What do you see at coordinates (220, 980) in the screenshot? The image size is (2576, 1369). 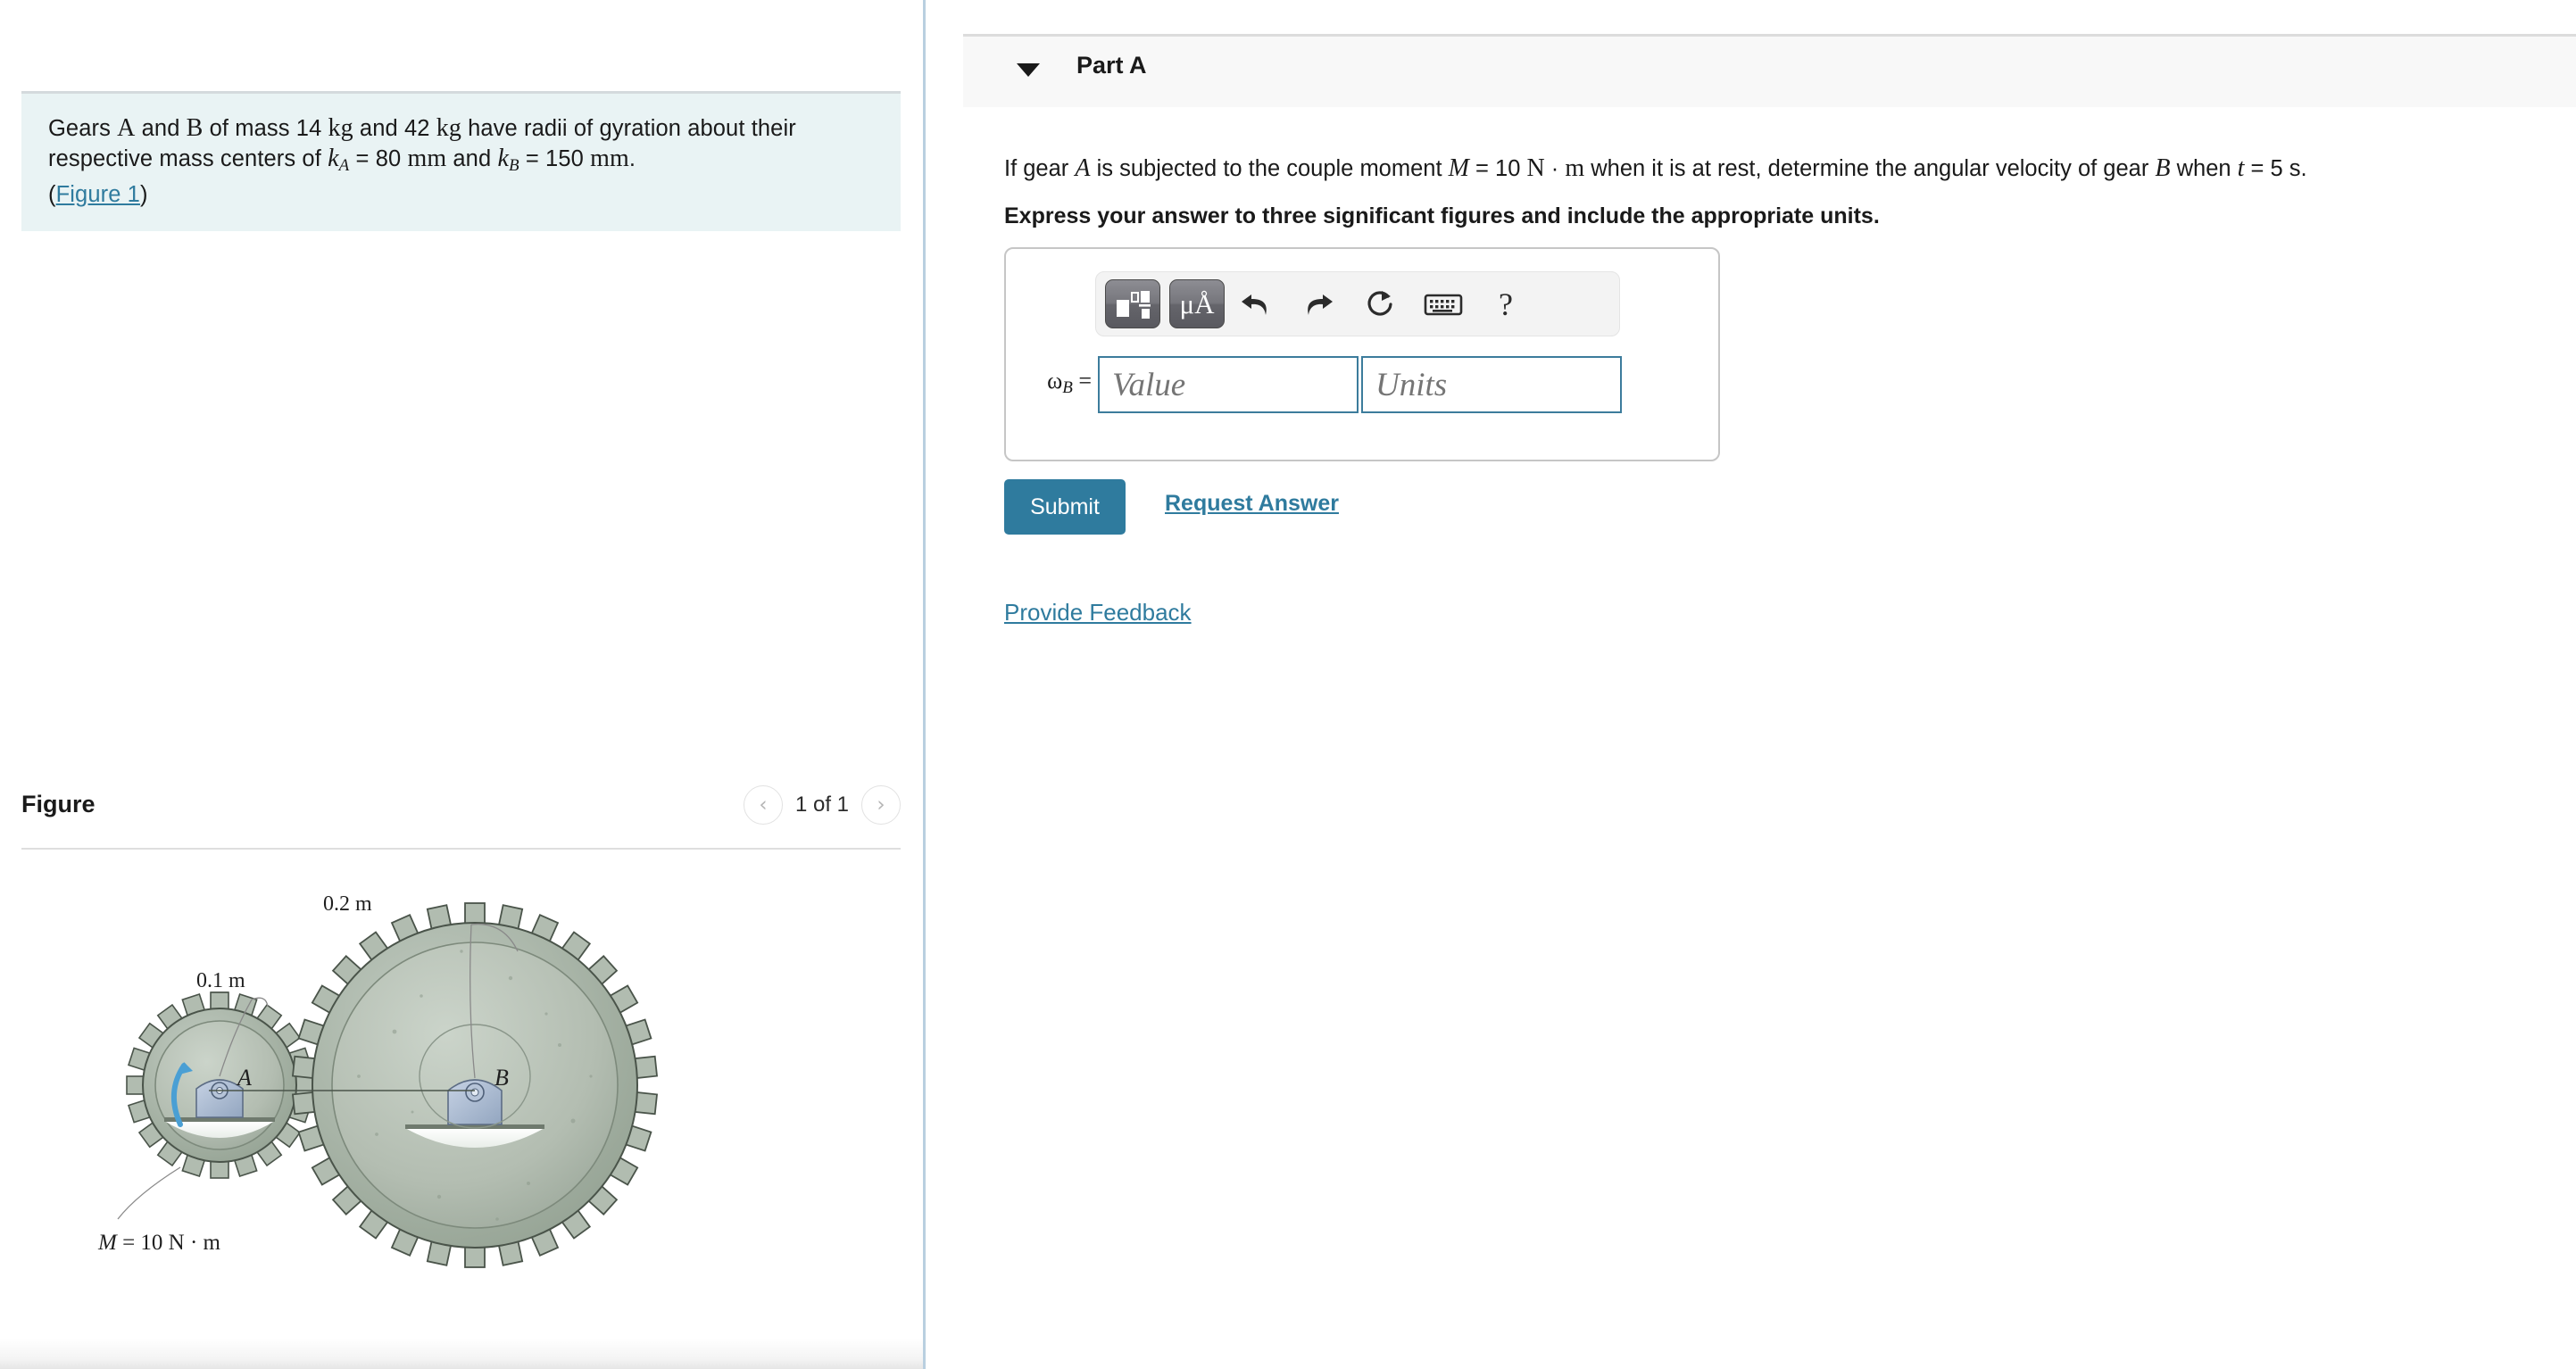 I see `gear-a-radius-label: 0.1 m` at bounding box center [220, 980].